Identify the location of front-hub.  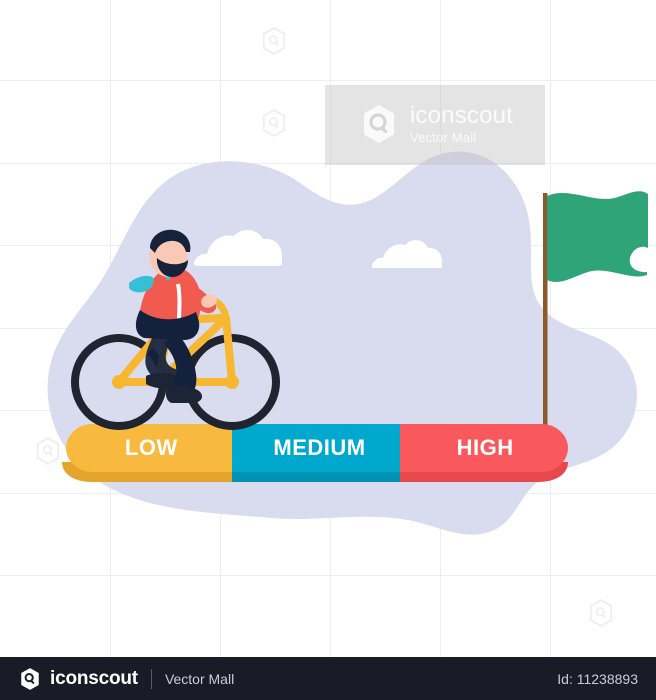
(232, 382).